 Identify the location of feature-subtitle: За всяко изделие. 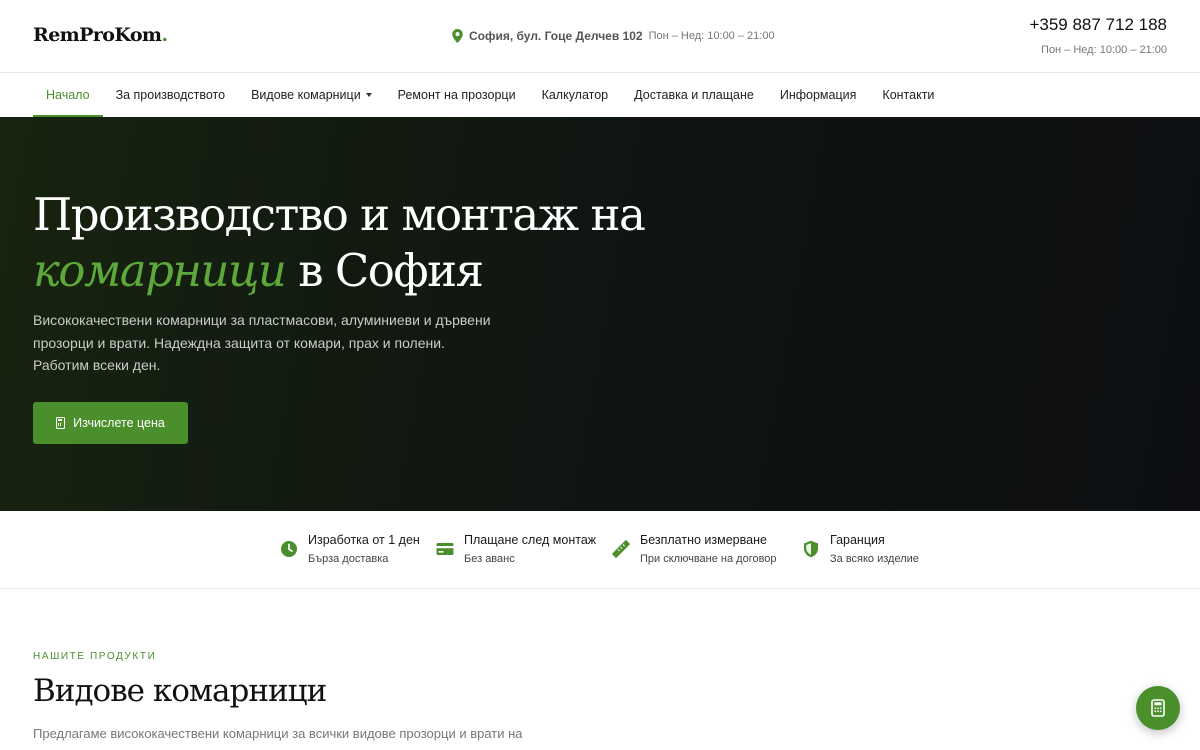
(874, 559).